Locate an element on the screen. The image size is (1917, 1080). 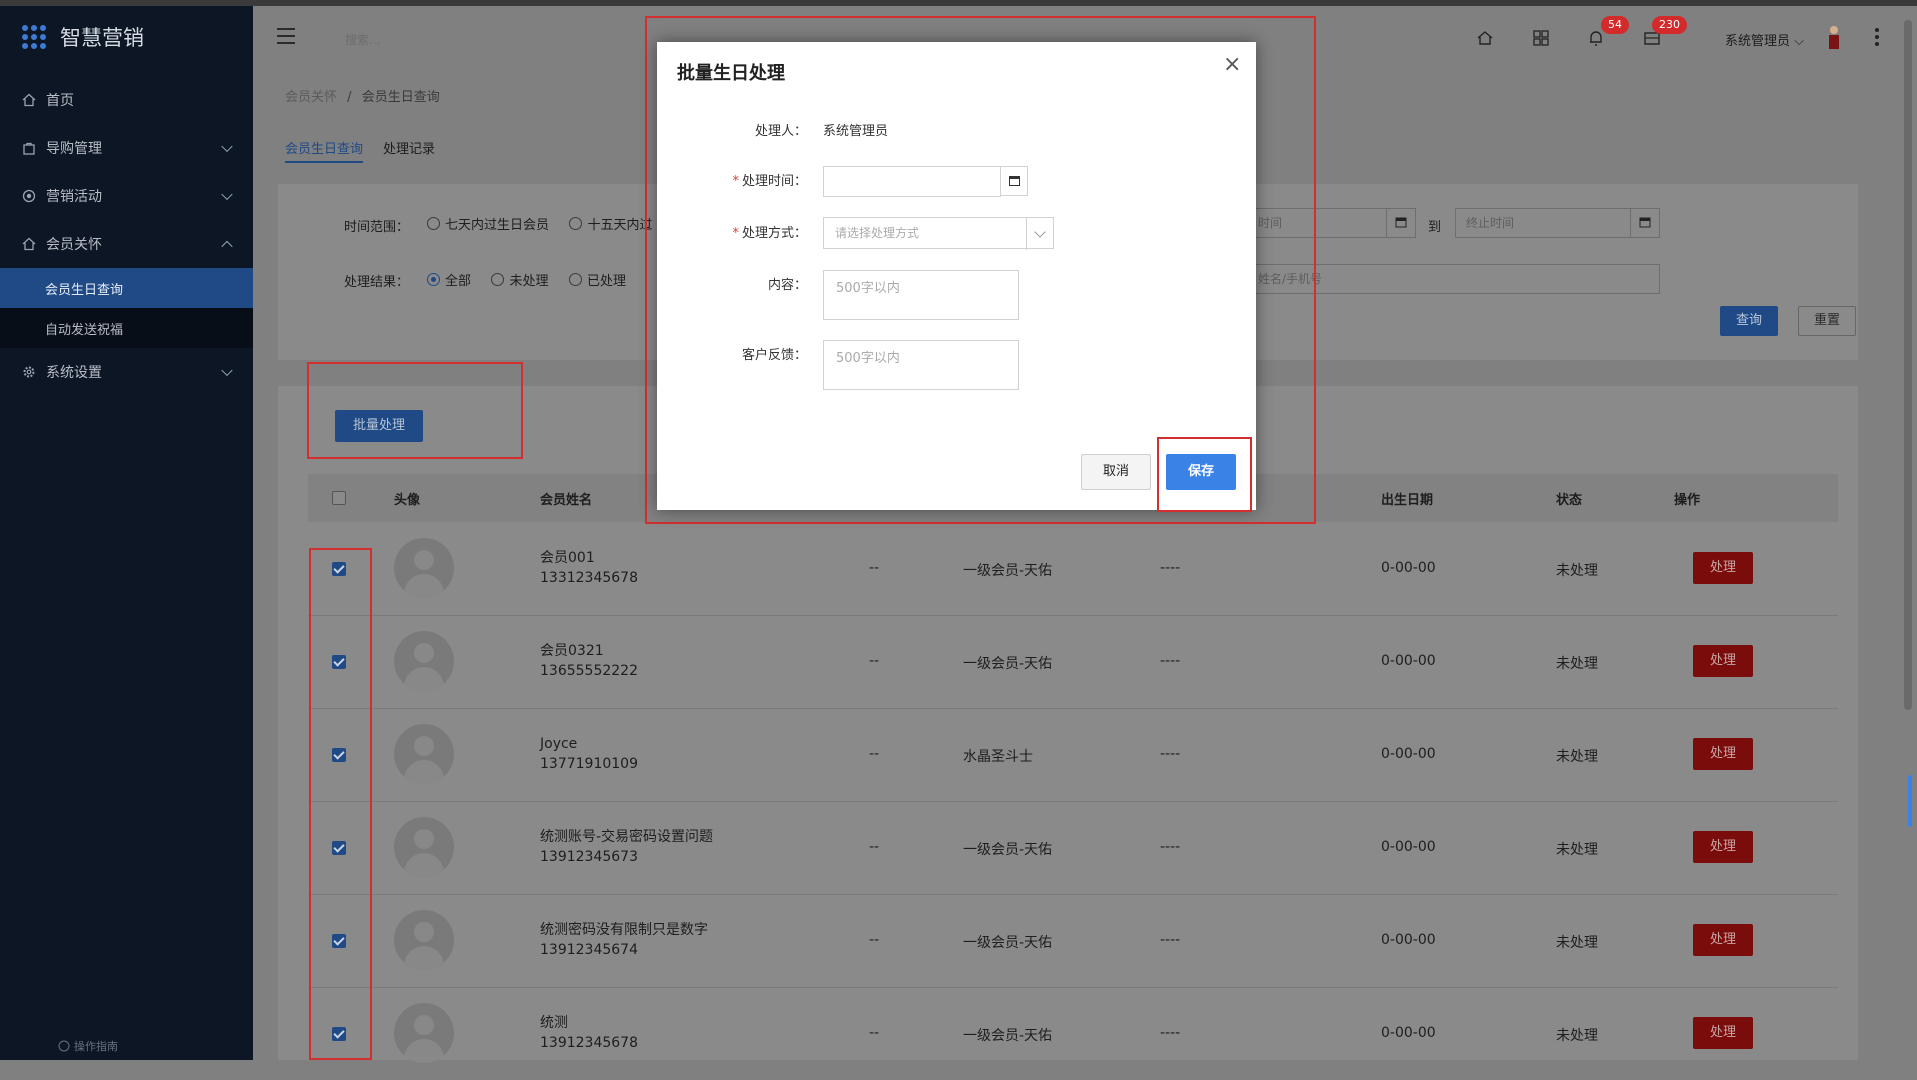
radio-seven-days: 七天内过生日会员 is located at coordinates (488, 223).